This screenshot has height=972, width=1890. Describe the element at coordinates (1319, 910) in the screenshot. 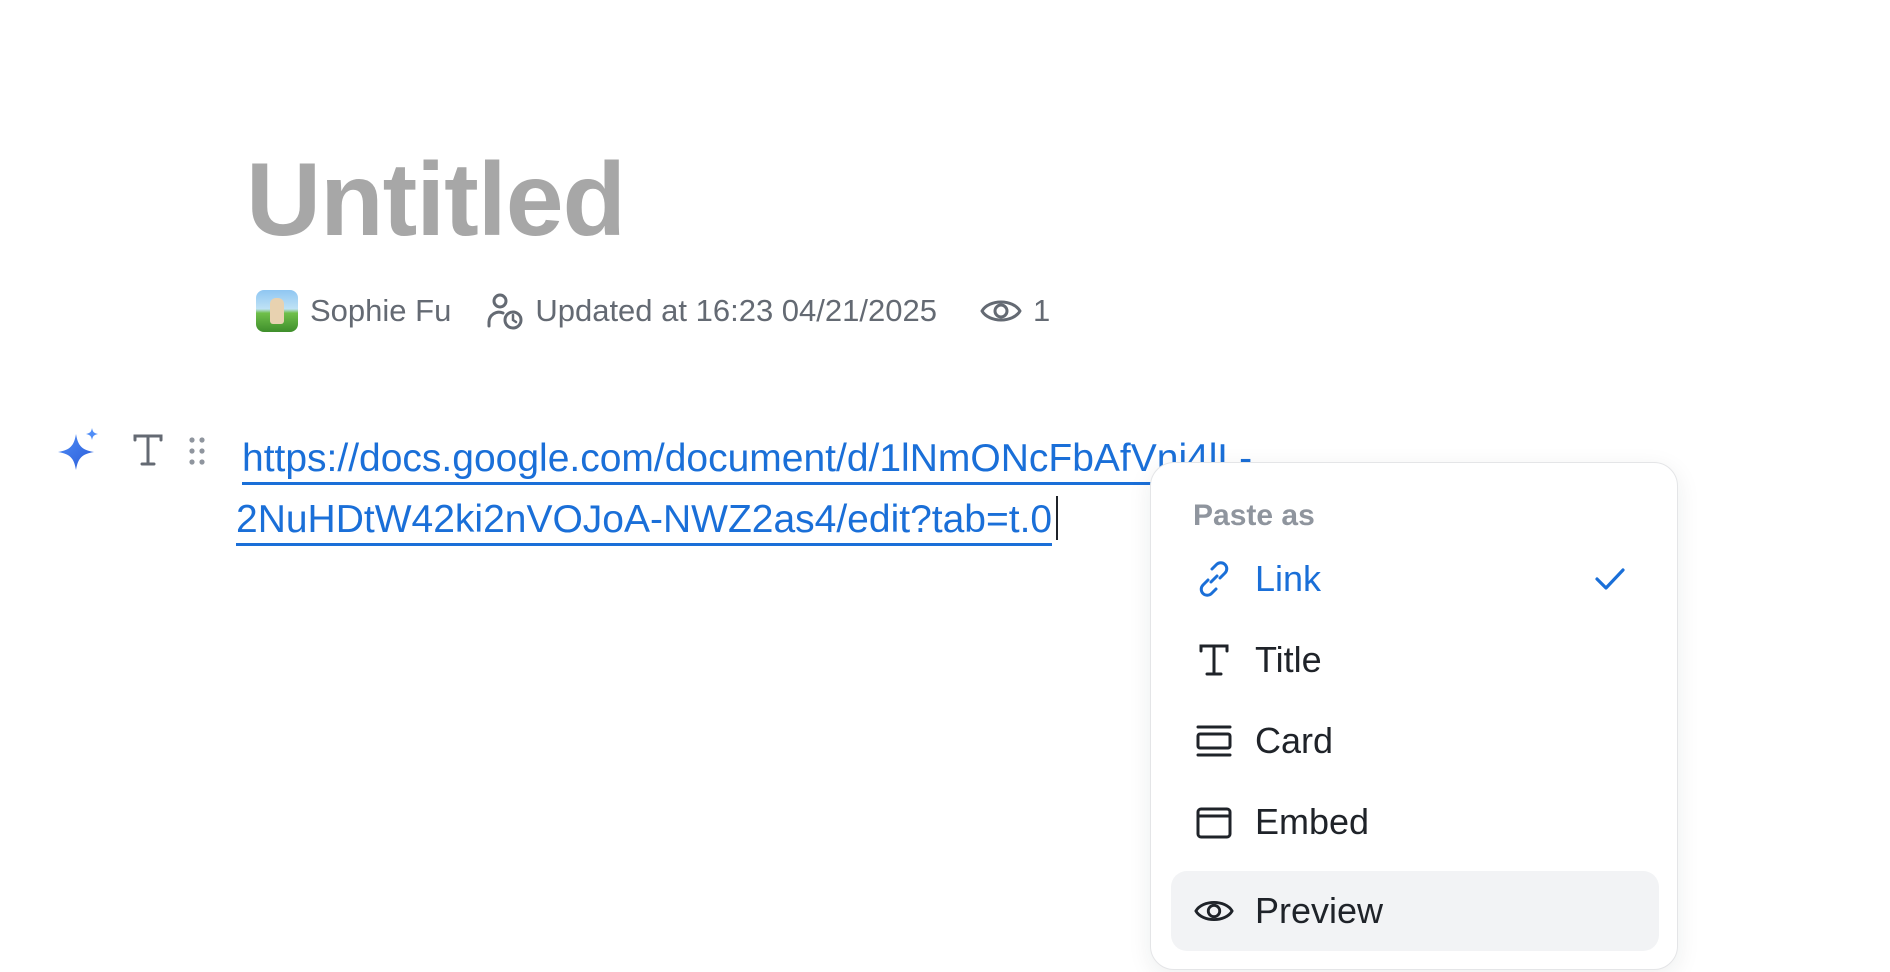

I see `menu-item-label: Preview` at that location.